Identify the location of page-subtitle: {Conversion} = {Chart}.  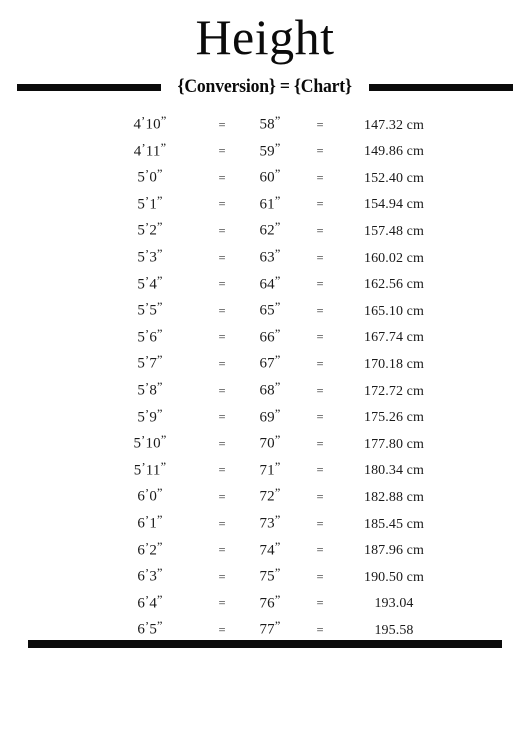
(265, 86).